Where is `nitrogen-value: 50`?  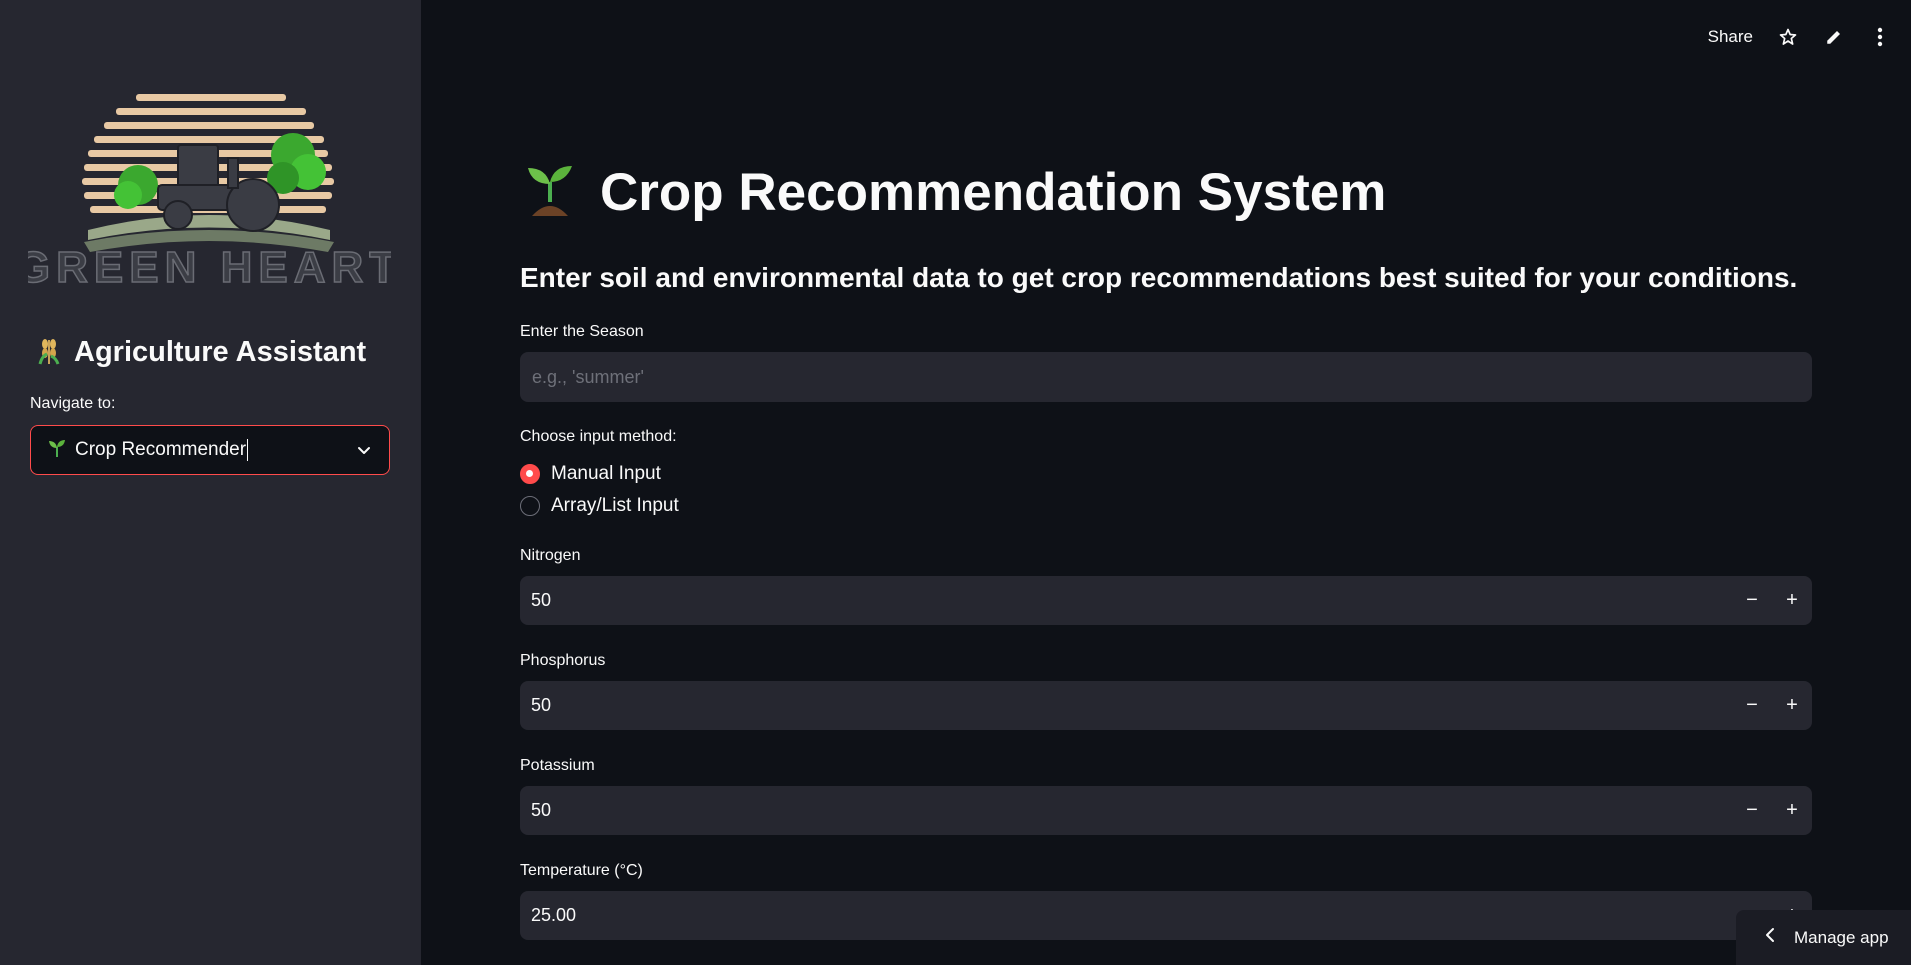 nitrogen-value: 50 is located at coordinates (1126, 600).